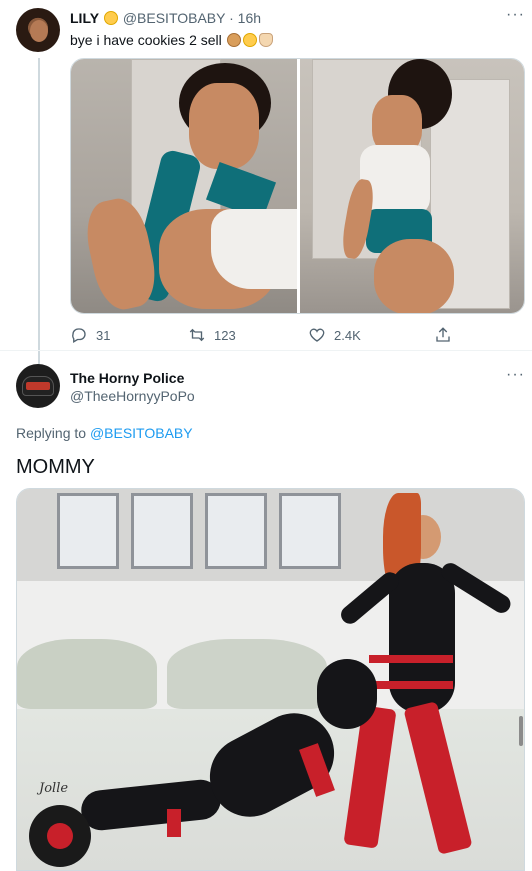 This screenshot has height=871, width=532. I want to click on retweet-count: 123, so click(225, 335).